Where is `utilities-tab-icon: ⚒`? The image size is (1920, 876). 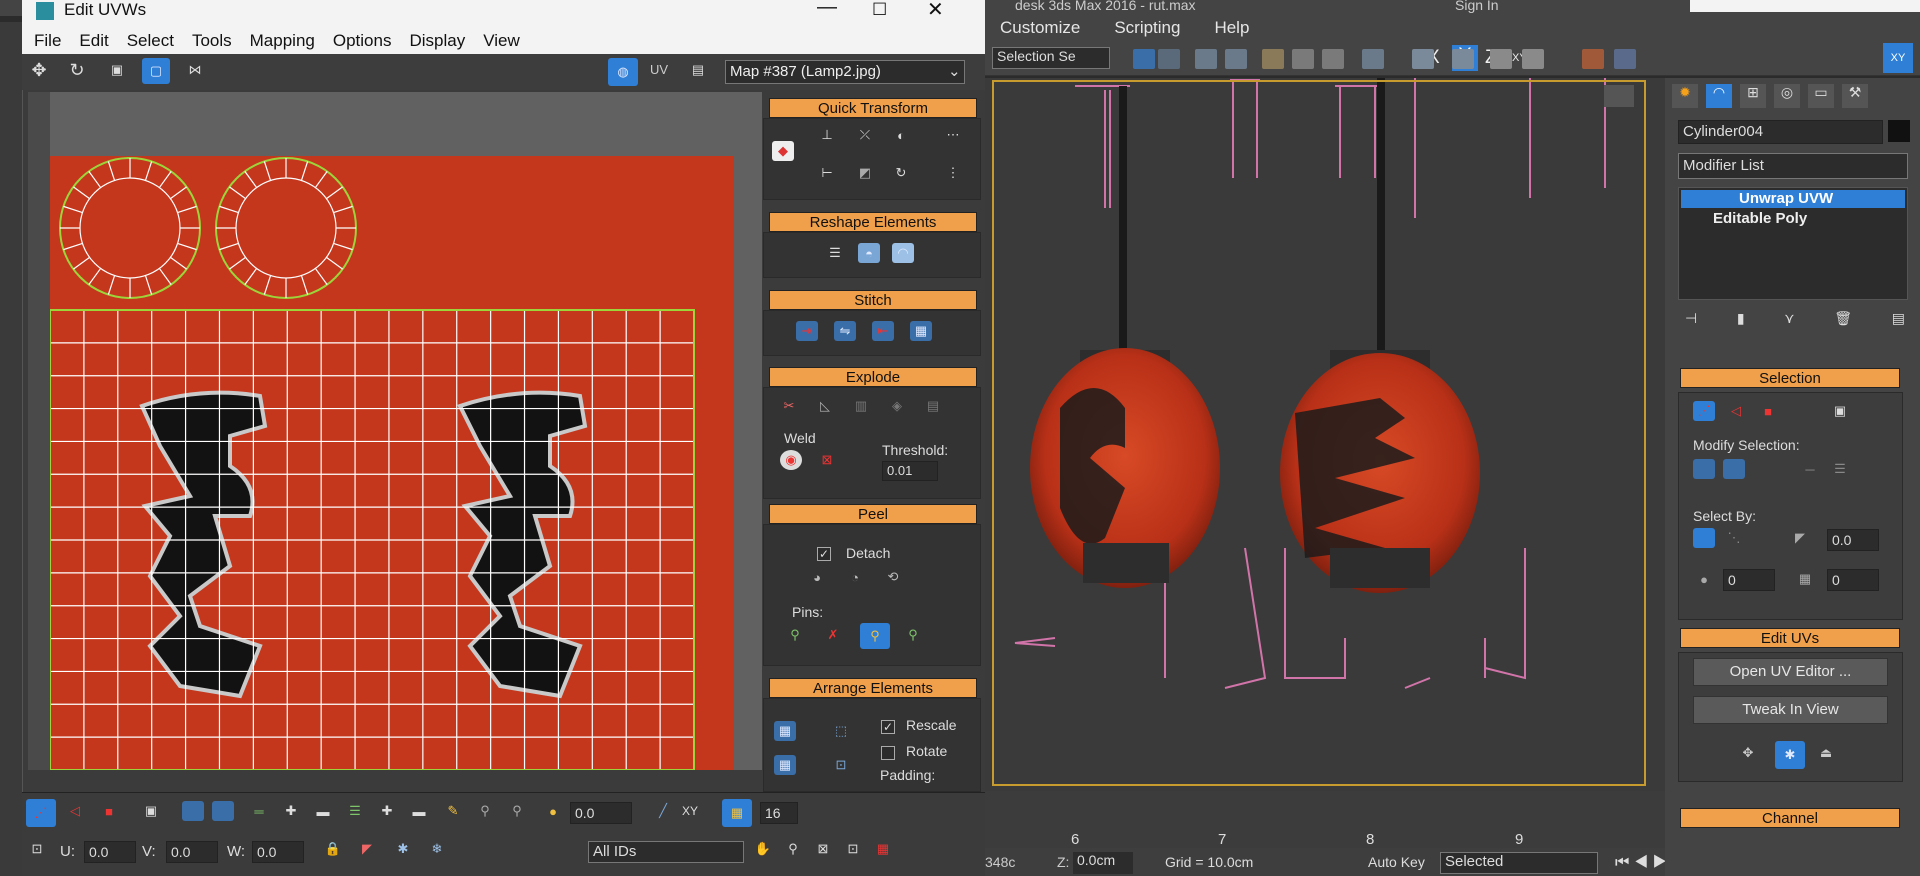 utilities-tab-icon: ⚒ is located at coordinates (1855, 96).